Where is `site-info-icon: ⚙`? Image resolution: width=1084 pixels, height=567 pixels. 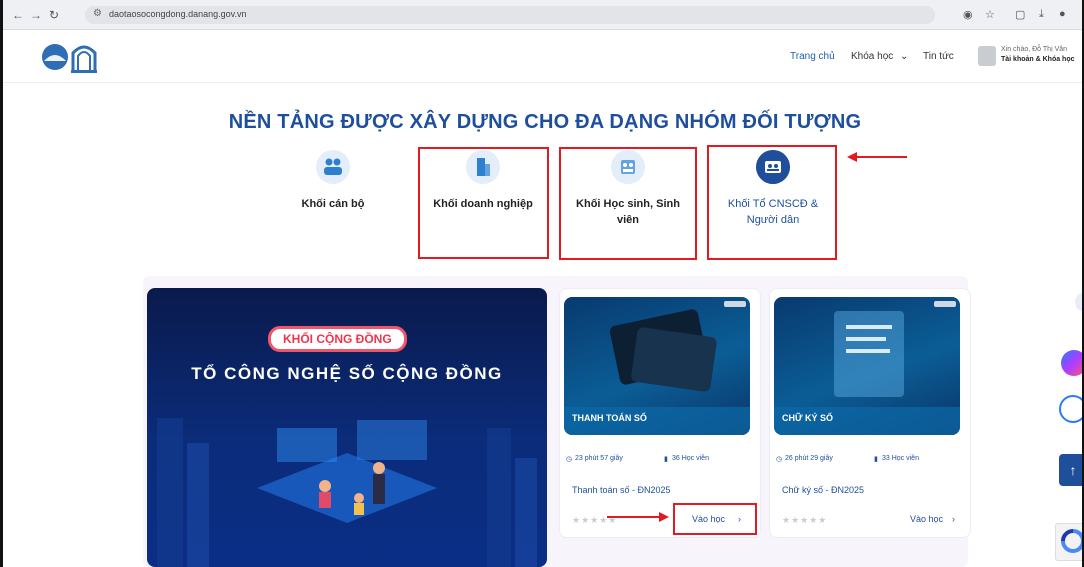
site-info-icon: ⚙ is located at coordinates (97, 13).